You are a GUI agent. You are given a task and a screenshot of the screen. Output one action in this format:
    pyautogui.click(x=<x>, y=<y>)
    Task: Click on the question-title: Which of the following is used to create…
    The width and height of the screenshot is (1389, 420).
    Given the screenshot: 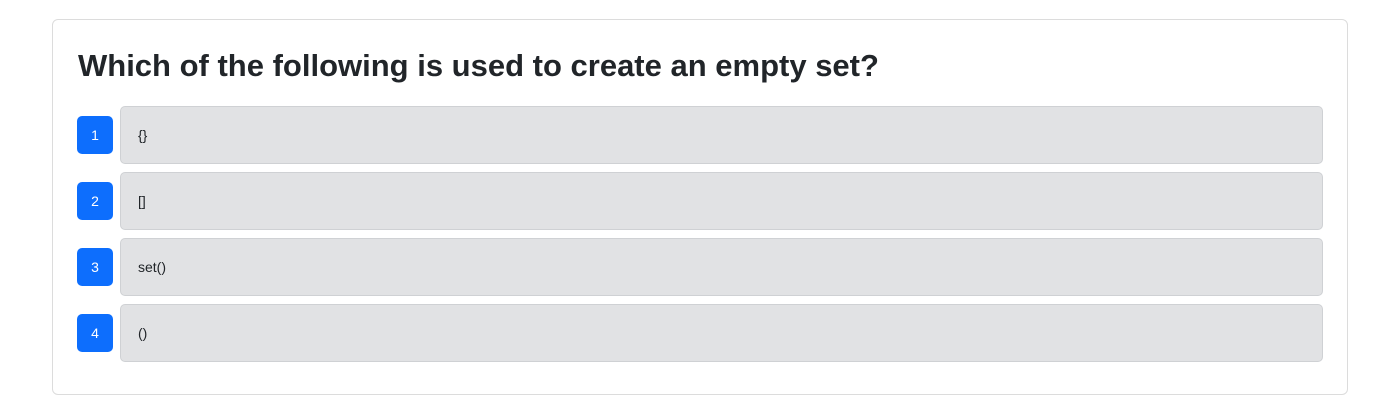 What is the action you would take?
    pyautogui.click(x=478, y=65)
    